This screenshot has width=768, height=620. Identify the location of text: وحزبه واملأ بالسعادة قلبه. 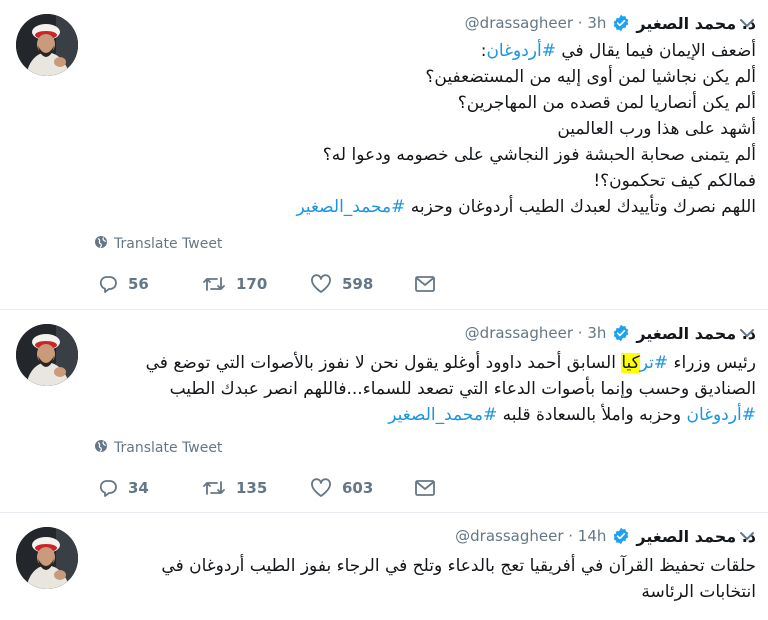
(592, 415).